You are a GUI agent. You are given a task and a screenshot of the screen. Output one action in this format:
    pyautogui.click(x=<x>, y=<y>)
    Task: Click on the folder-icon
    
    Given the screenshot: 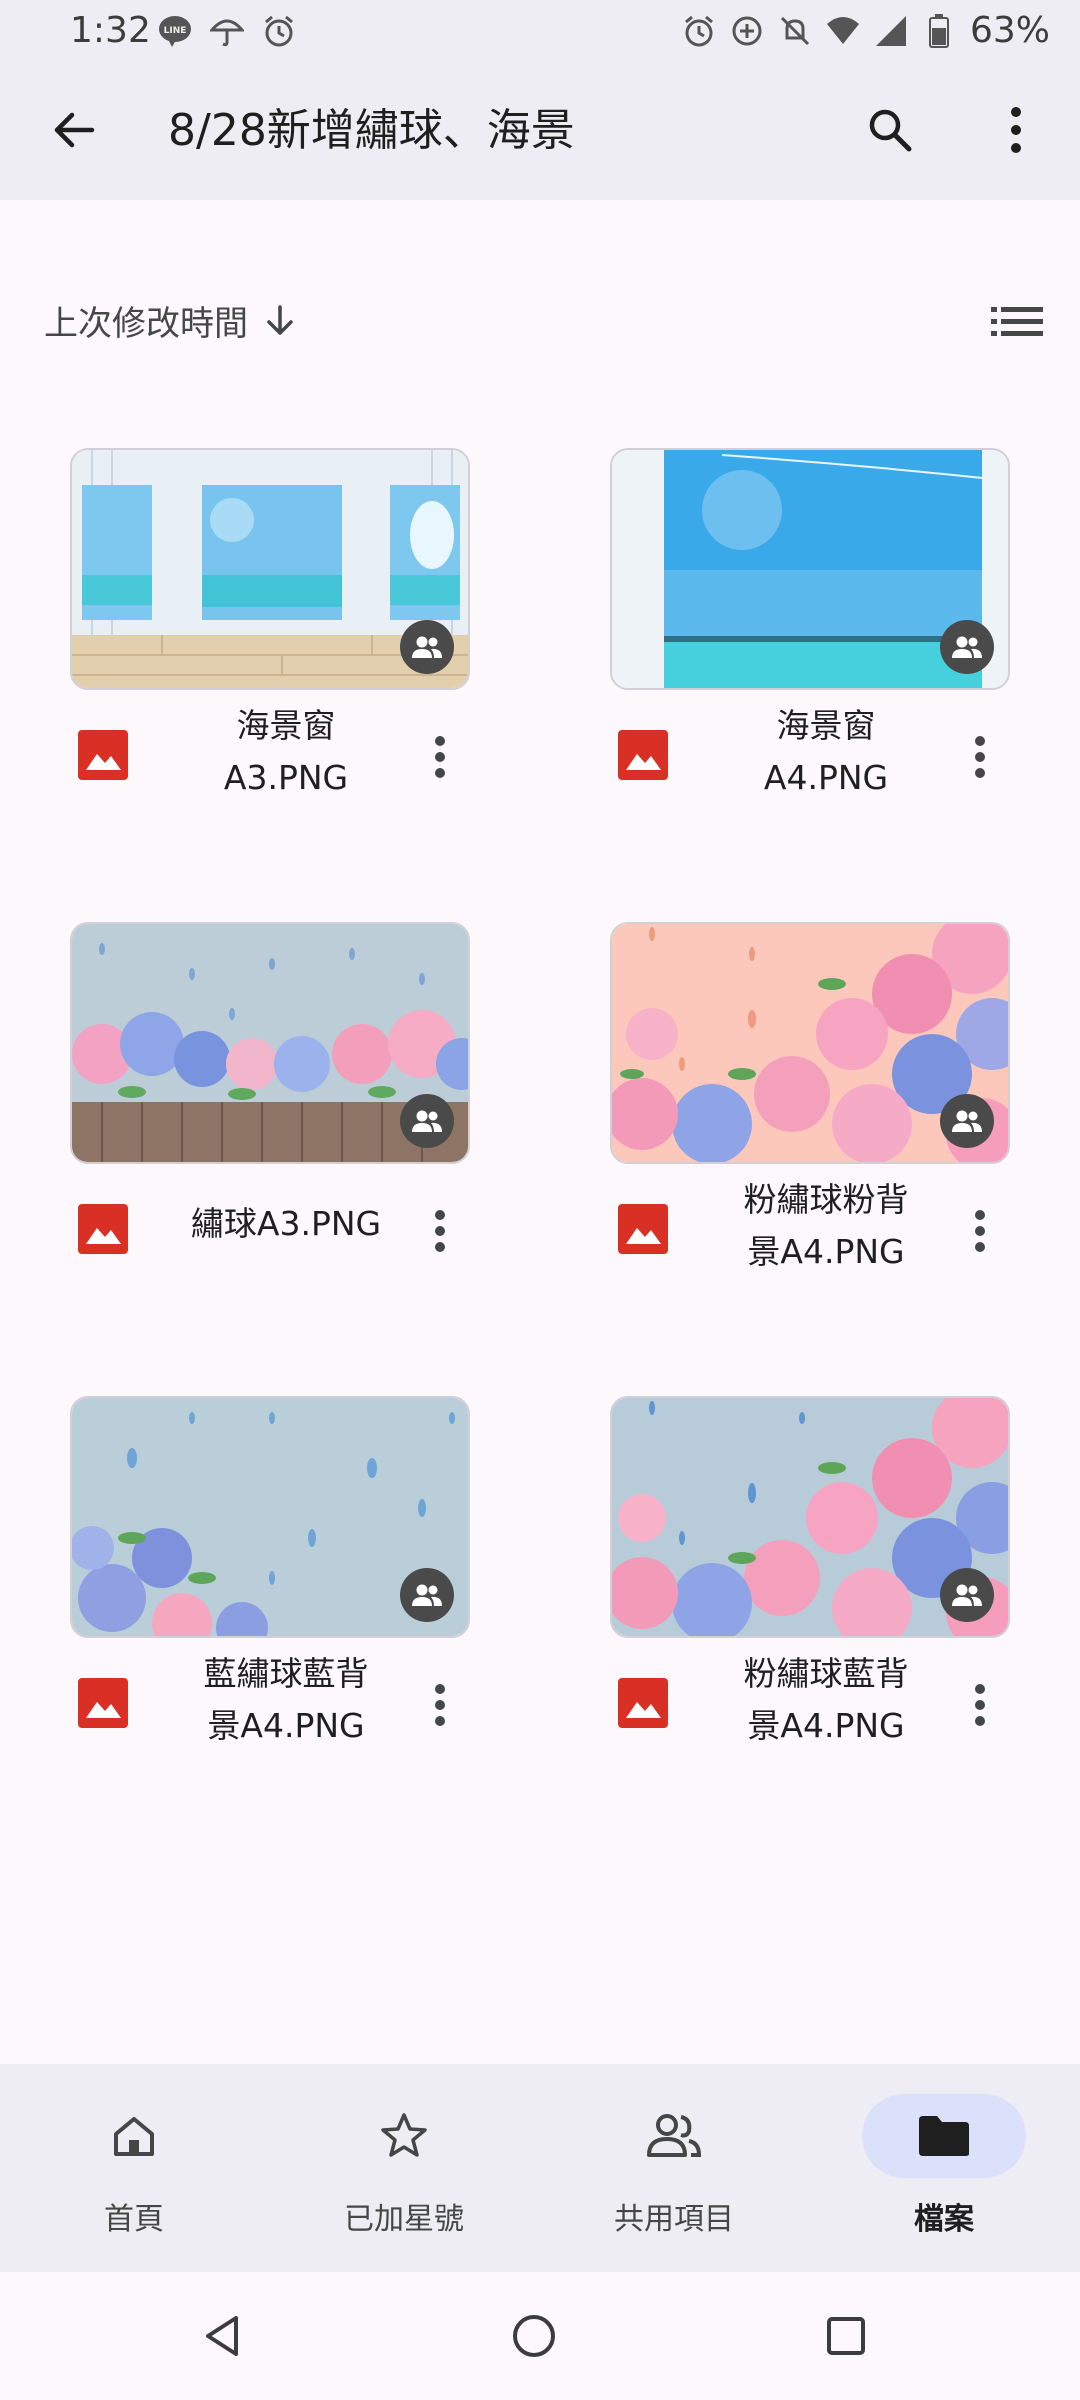 What is the action you would take?
    pyautogui.click(x=944, y=2136)
    